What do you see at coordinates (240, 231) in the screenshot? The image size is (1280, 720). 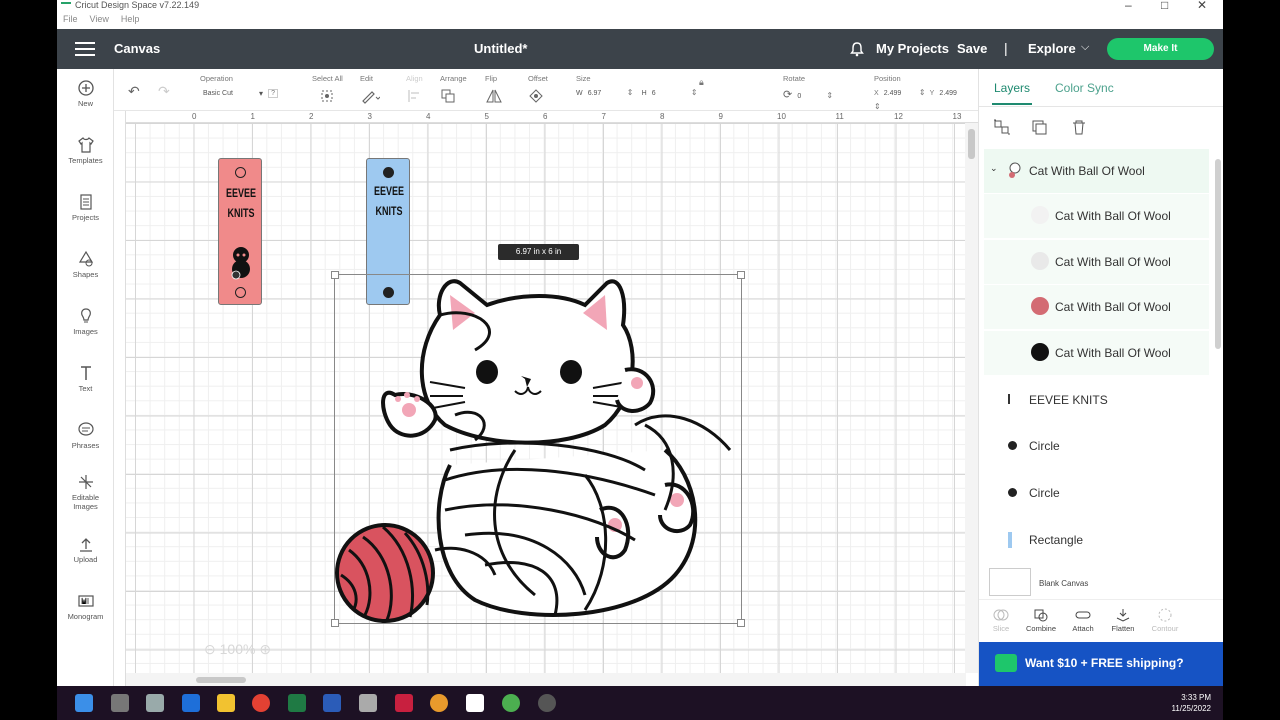 I see `pink-tag: EEVEE KNITS` at bounding box center [240, 231].